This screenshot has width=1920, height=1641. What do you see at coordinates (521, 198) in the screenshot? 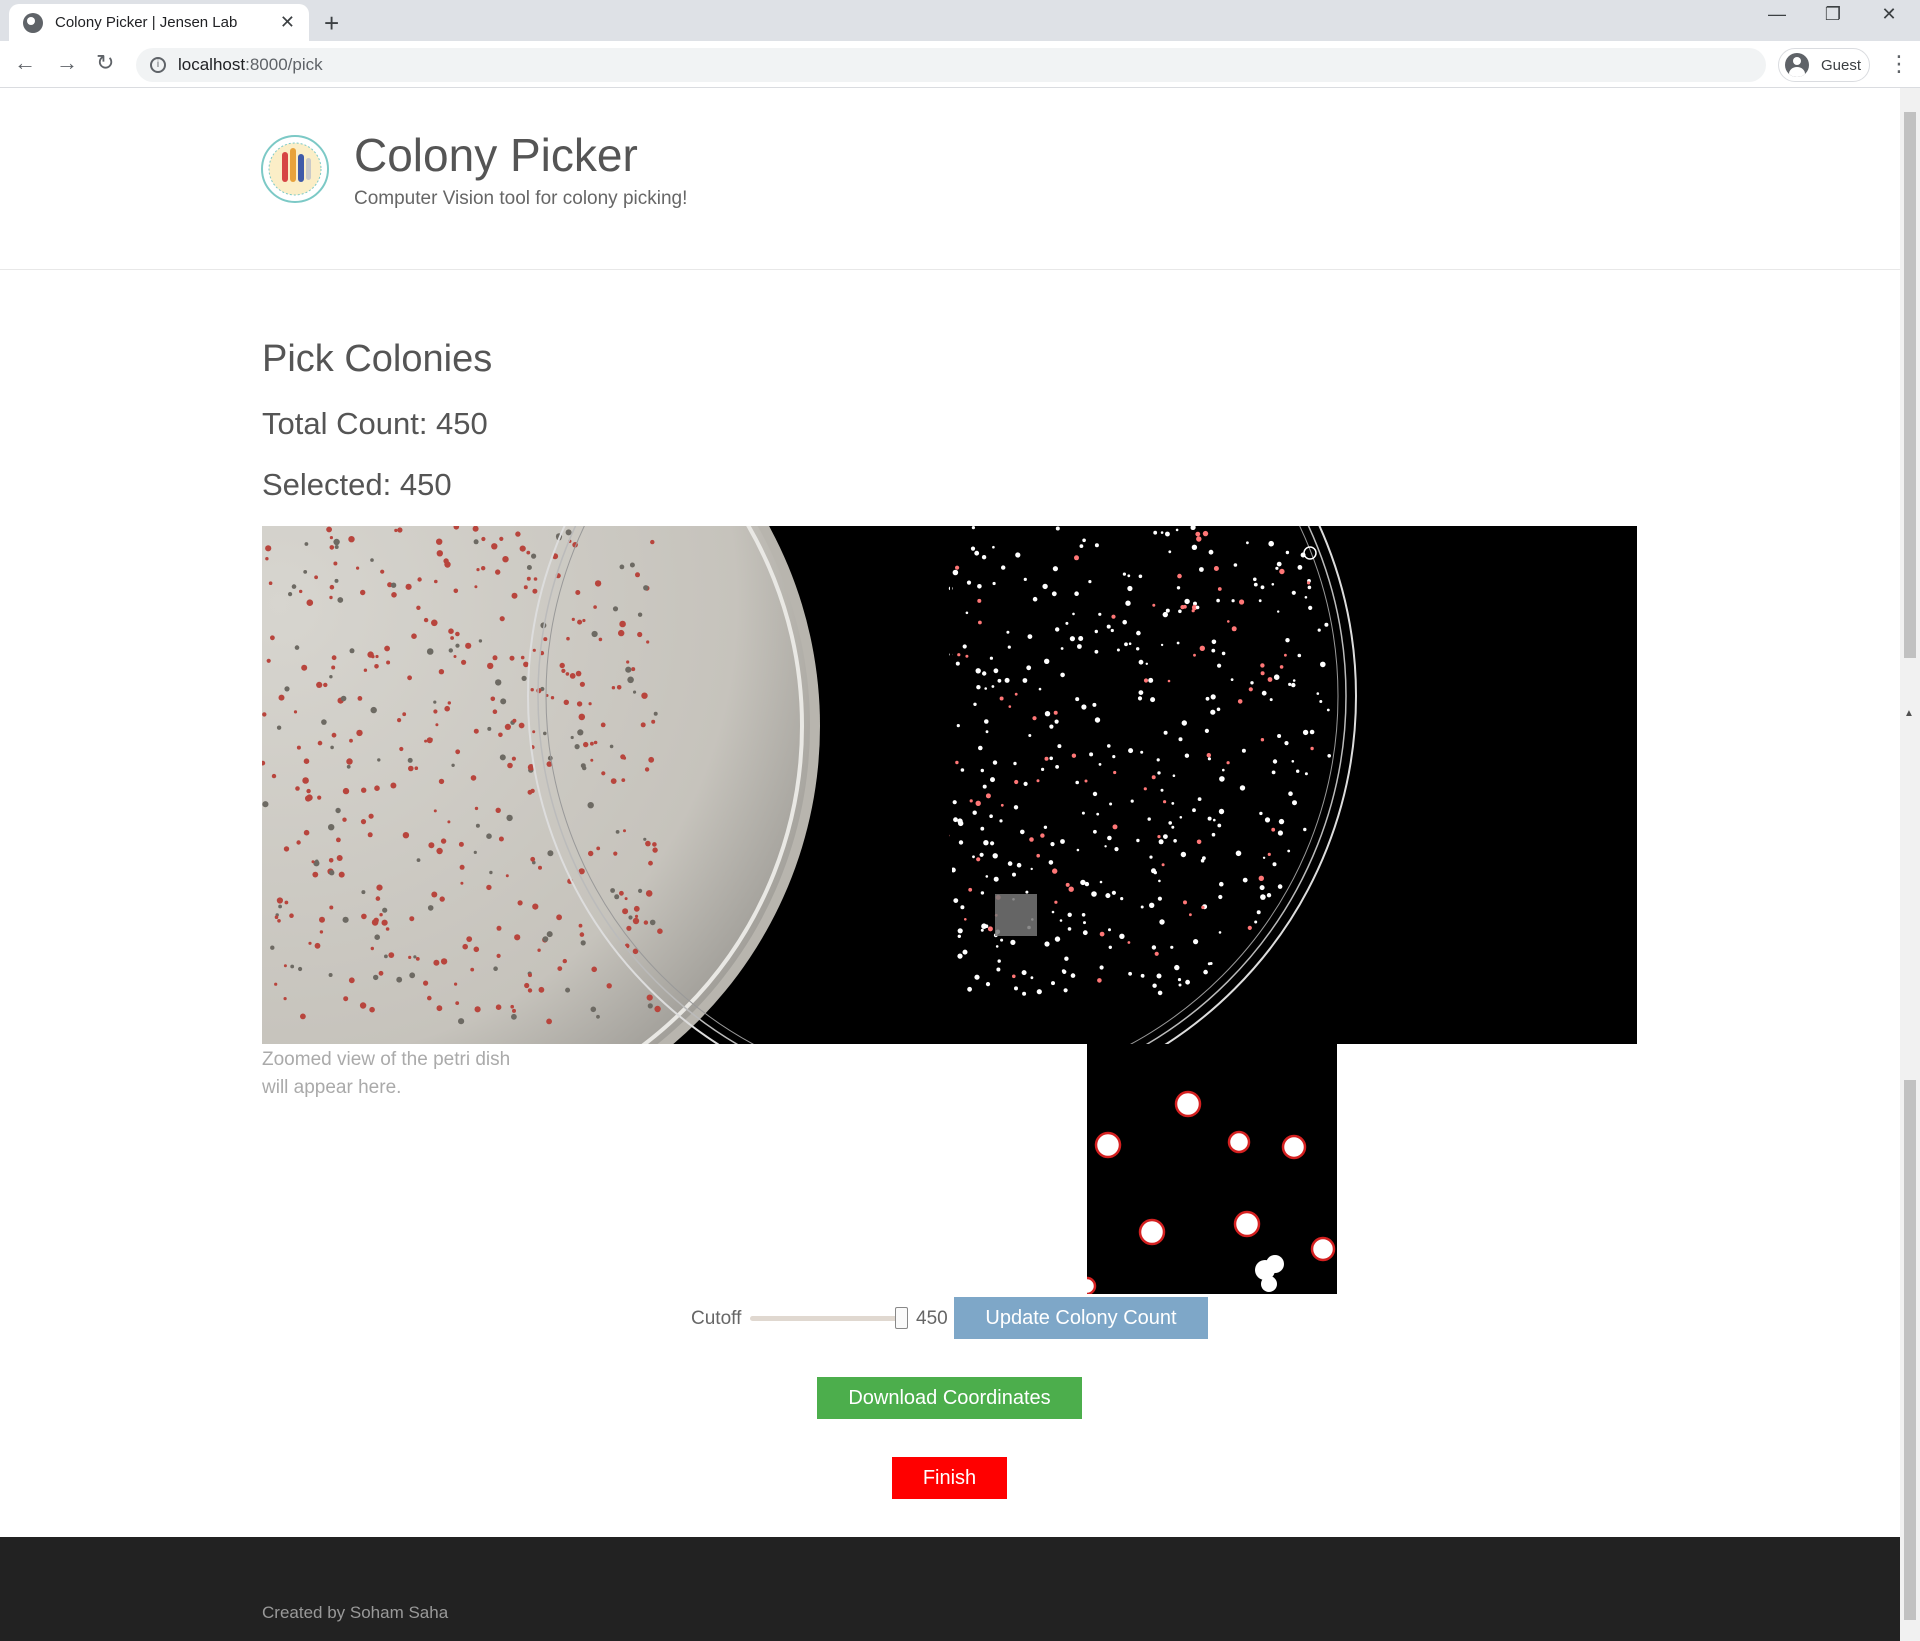
I see `site-tagline: Computer Vision tool for colony picking!` at bounding box center [521, 198].